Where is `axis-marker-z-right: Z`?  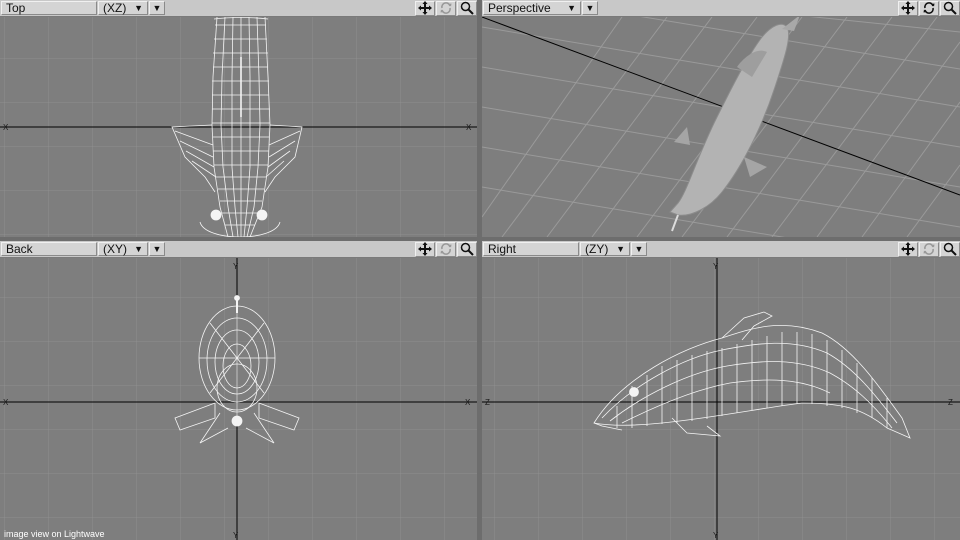 axis-marker-z-right: Z is located at coordinates (950, 402).